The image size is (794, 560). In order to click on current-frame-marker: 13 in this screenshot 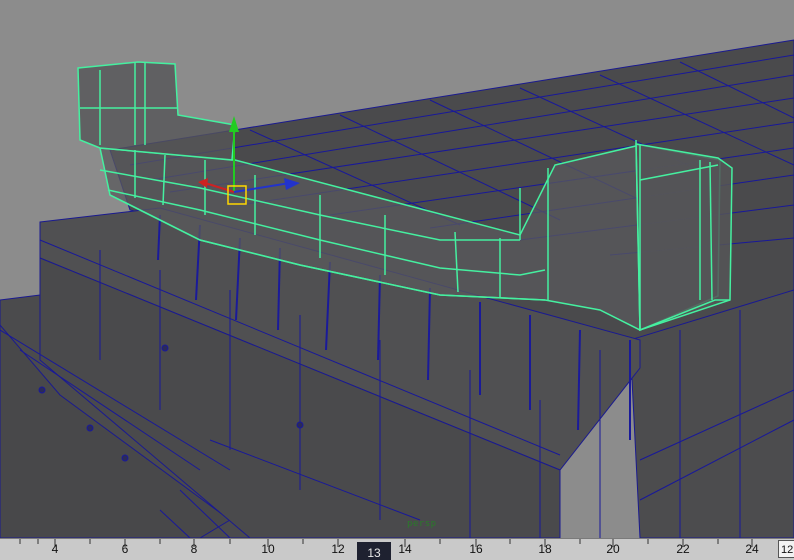, I will do `click(374, 551)`.